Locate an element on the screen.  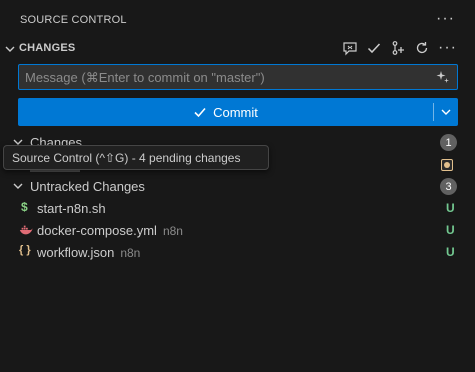
commit-message-box is located at coordinates (238, 77).